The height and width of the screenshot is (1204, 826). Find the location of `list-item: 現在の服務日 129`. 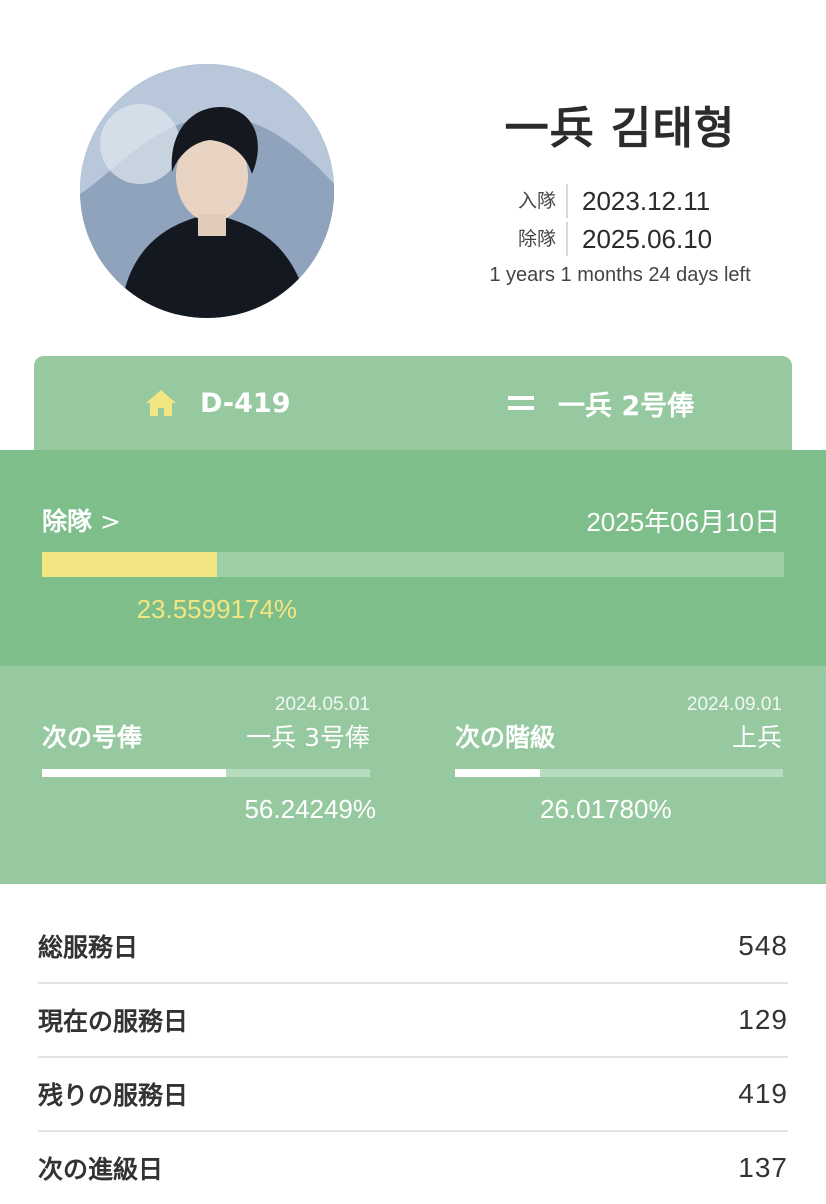

list-item: 現在の服務日 129 is located at coordinates (413, 1021).